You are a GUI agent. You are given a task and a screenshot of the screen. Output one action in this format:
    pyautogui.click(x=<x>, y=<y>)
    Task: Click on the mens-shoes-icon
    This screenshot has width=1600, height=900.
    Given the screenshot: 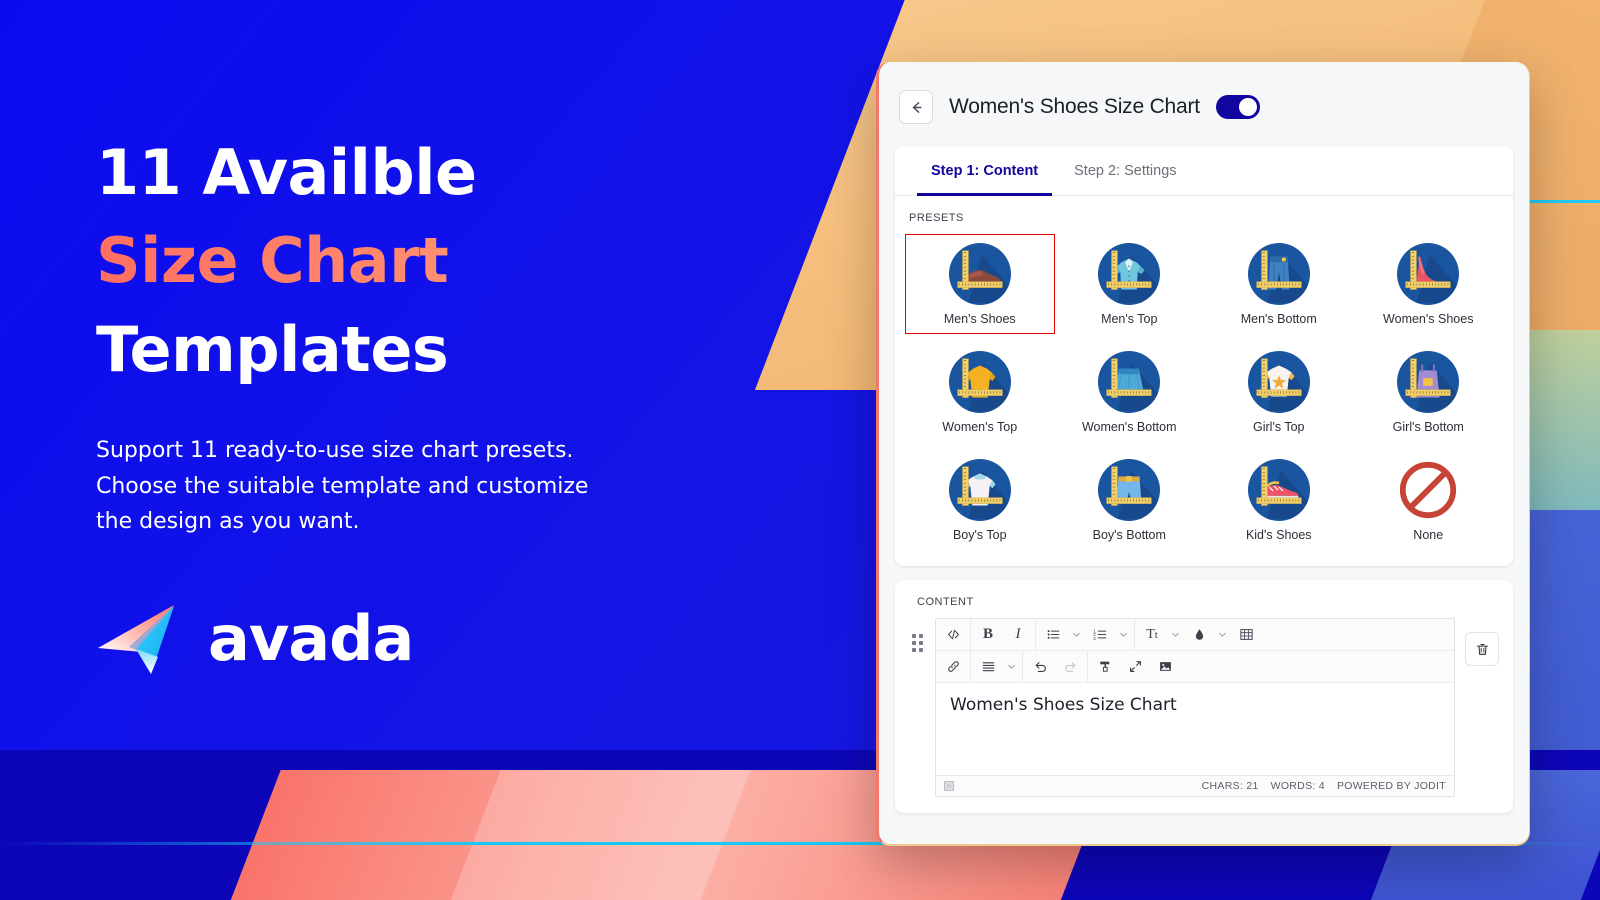 What is the action you would take?
    pyautogui.click(x=979, y=274)
    